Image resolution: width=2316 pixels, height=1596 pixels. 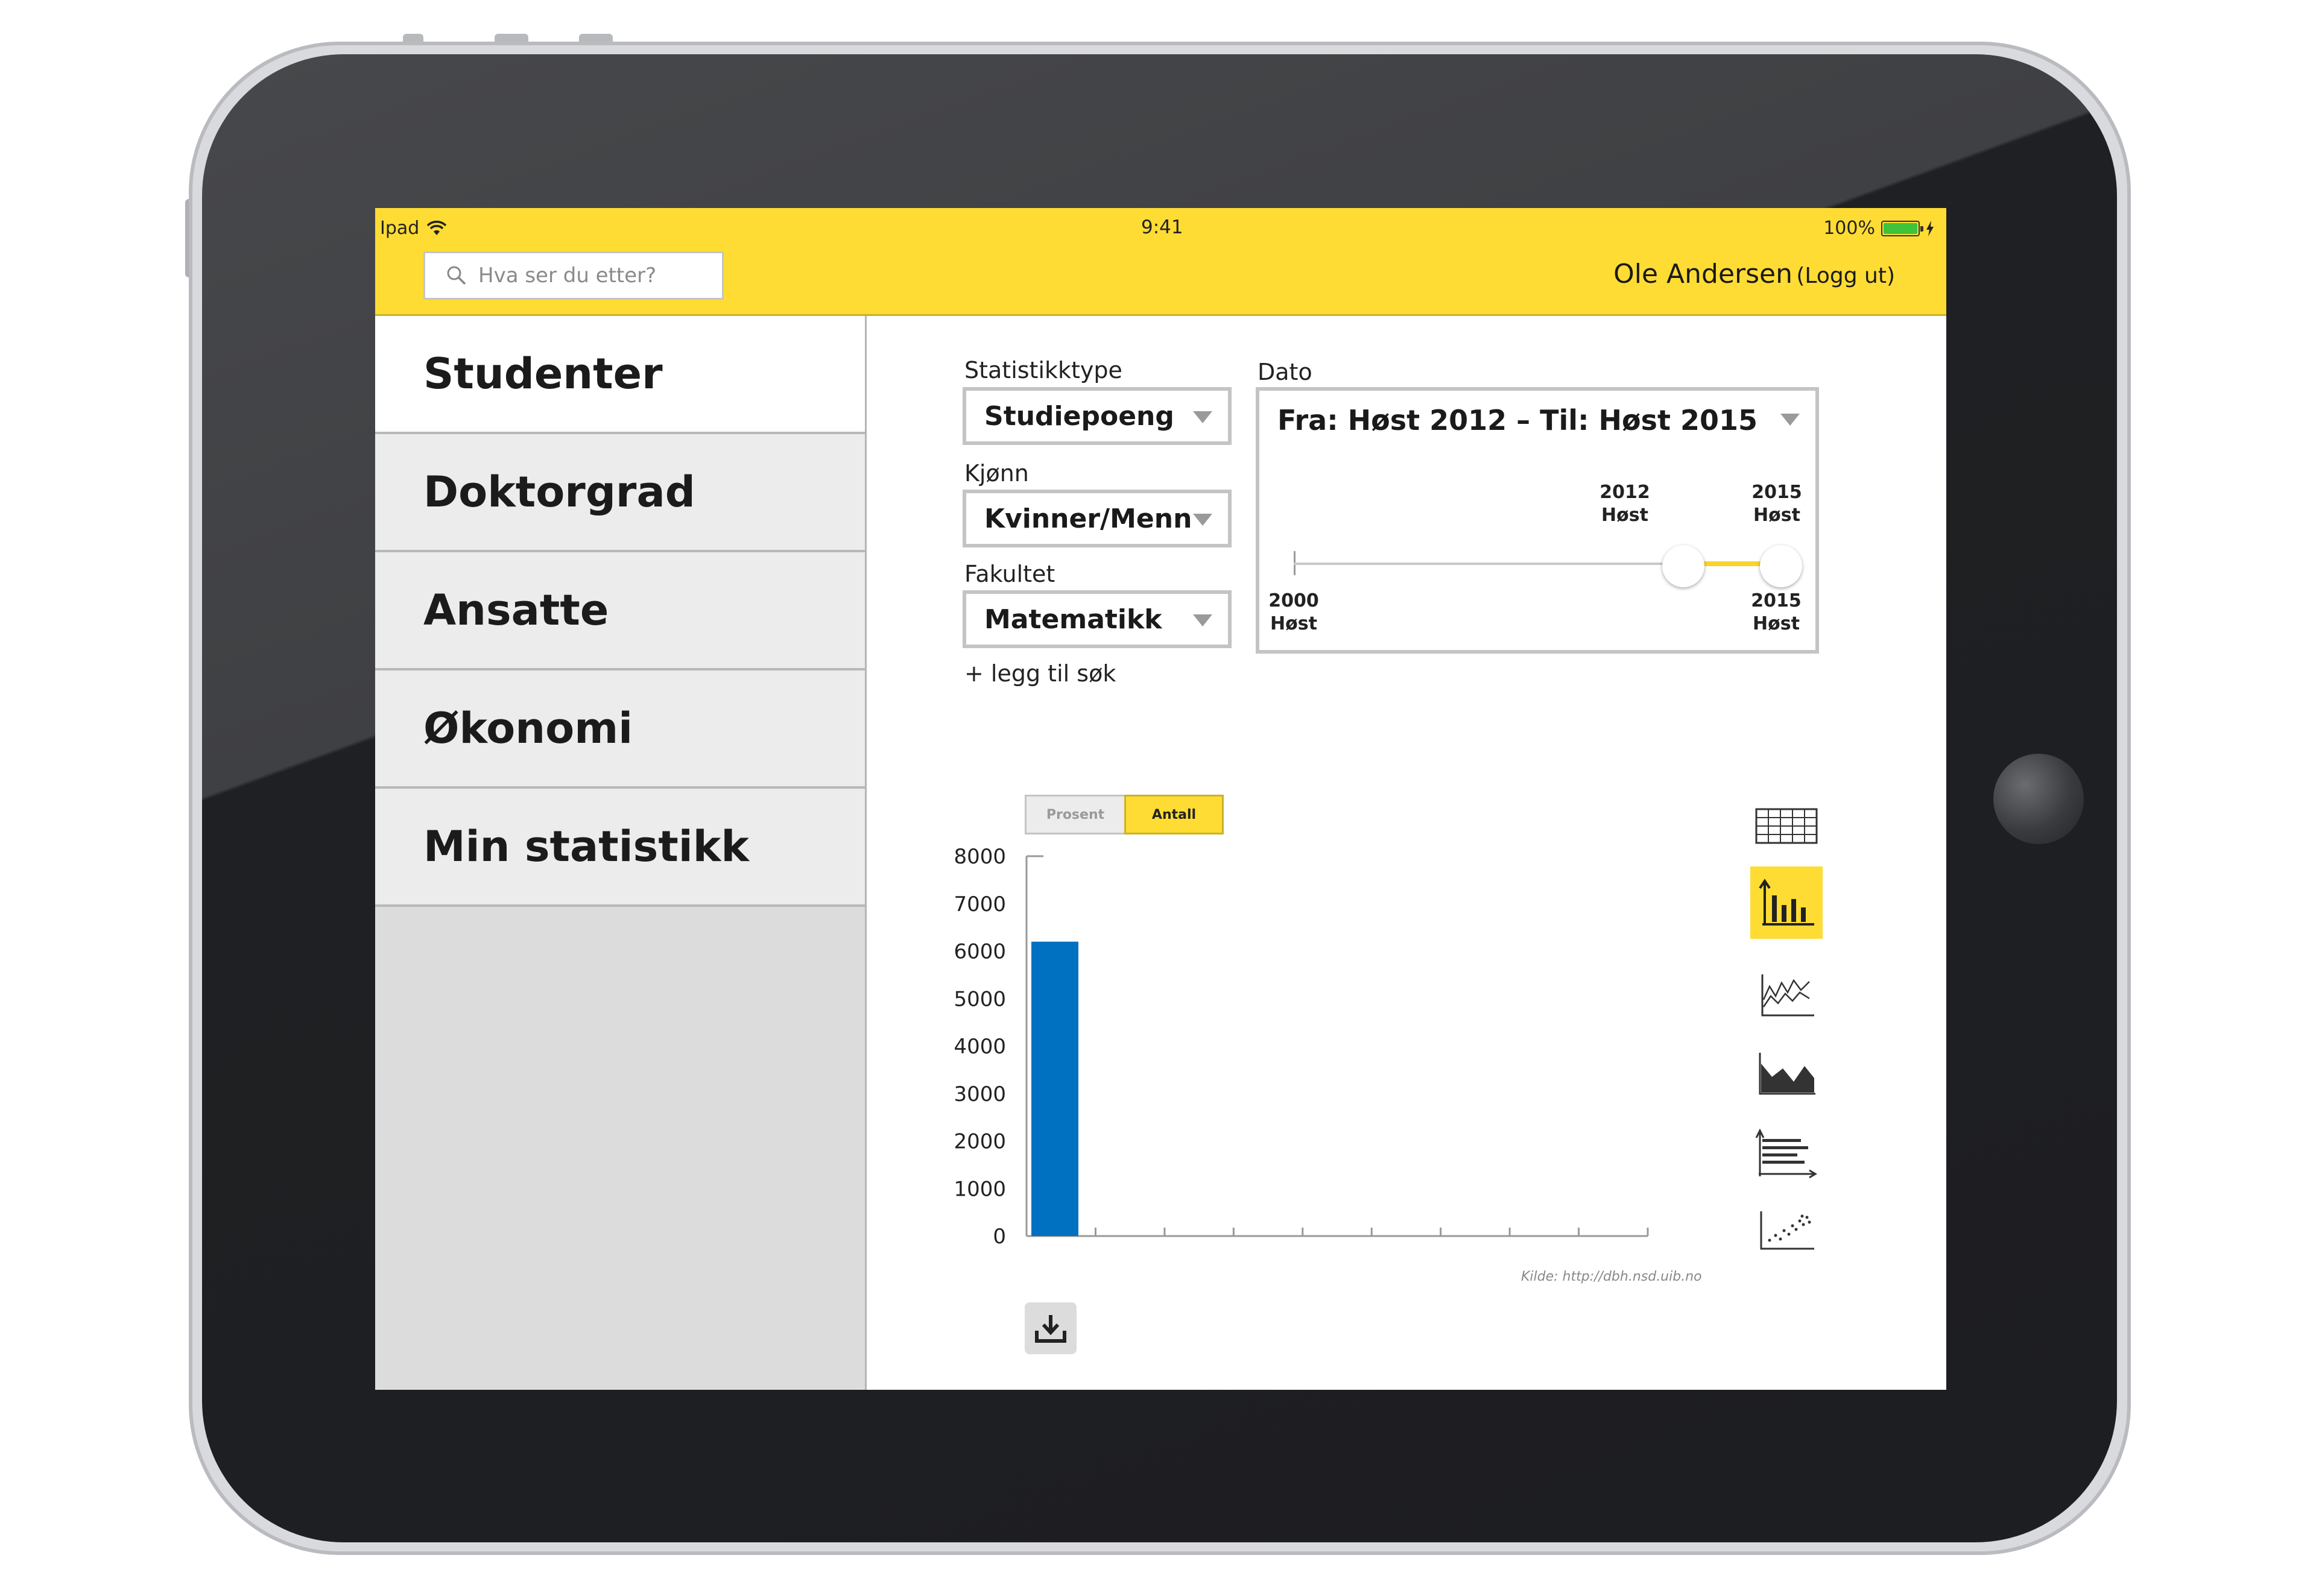 What do you see at coordinates (559, 492) in the screenshot?
I see `sidebar-item-label: Doktorgrad` at bounding box center [559, 492].